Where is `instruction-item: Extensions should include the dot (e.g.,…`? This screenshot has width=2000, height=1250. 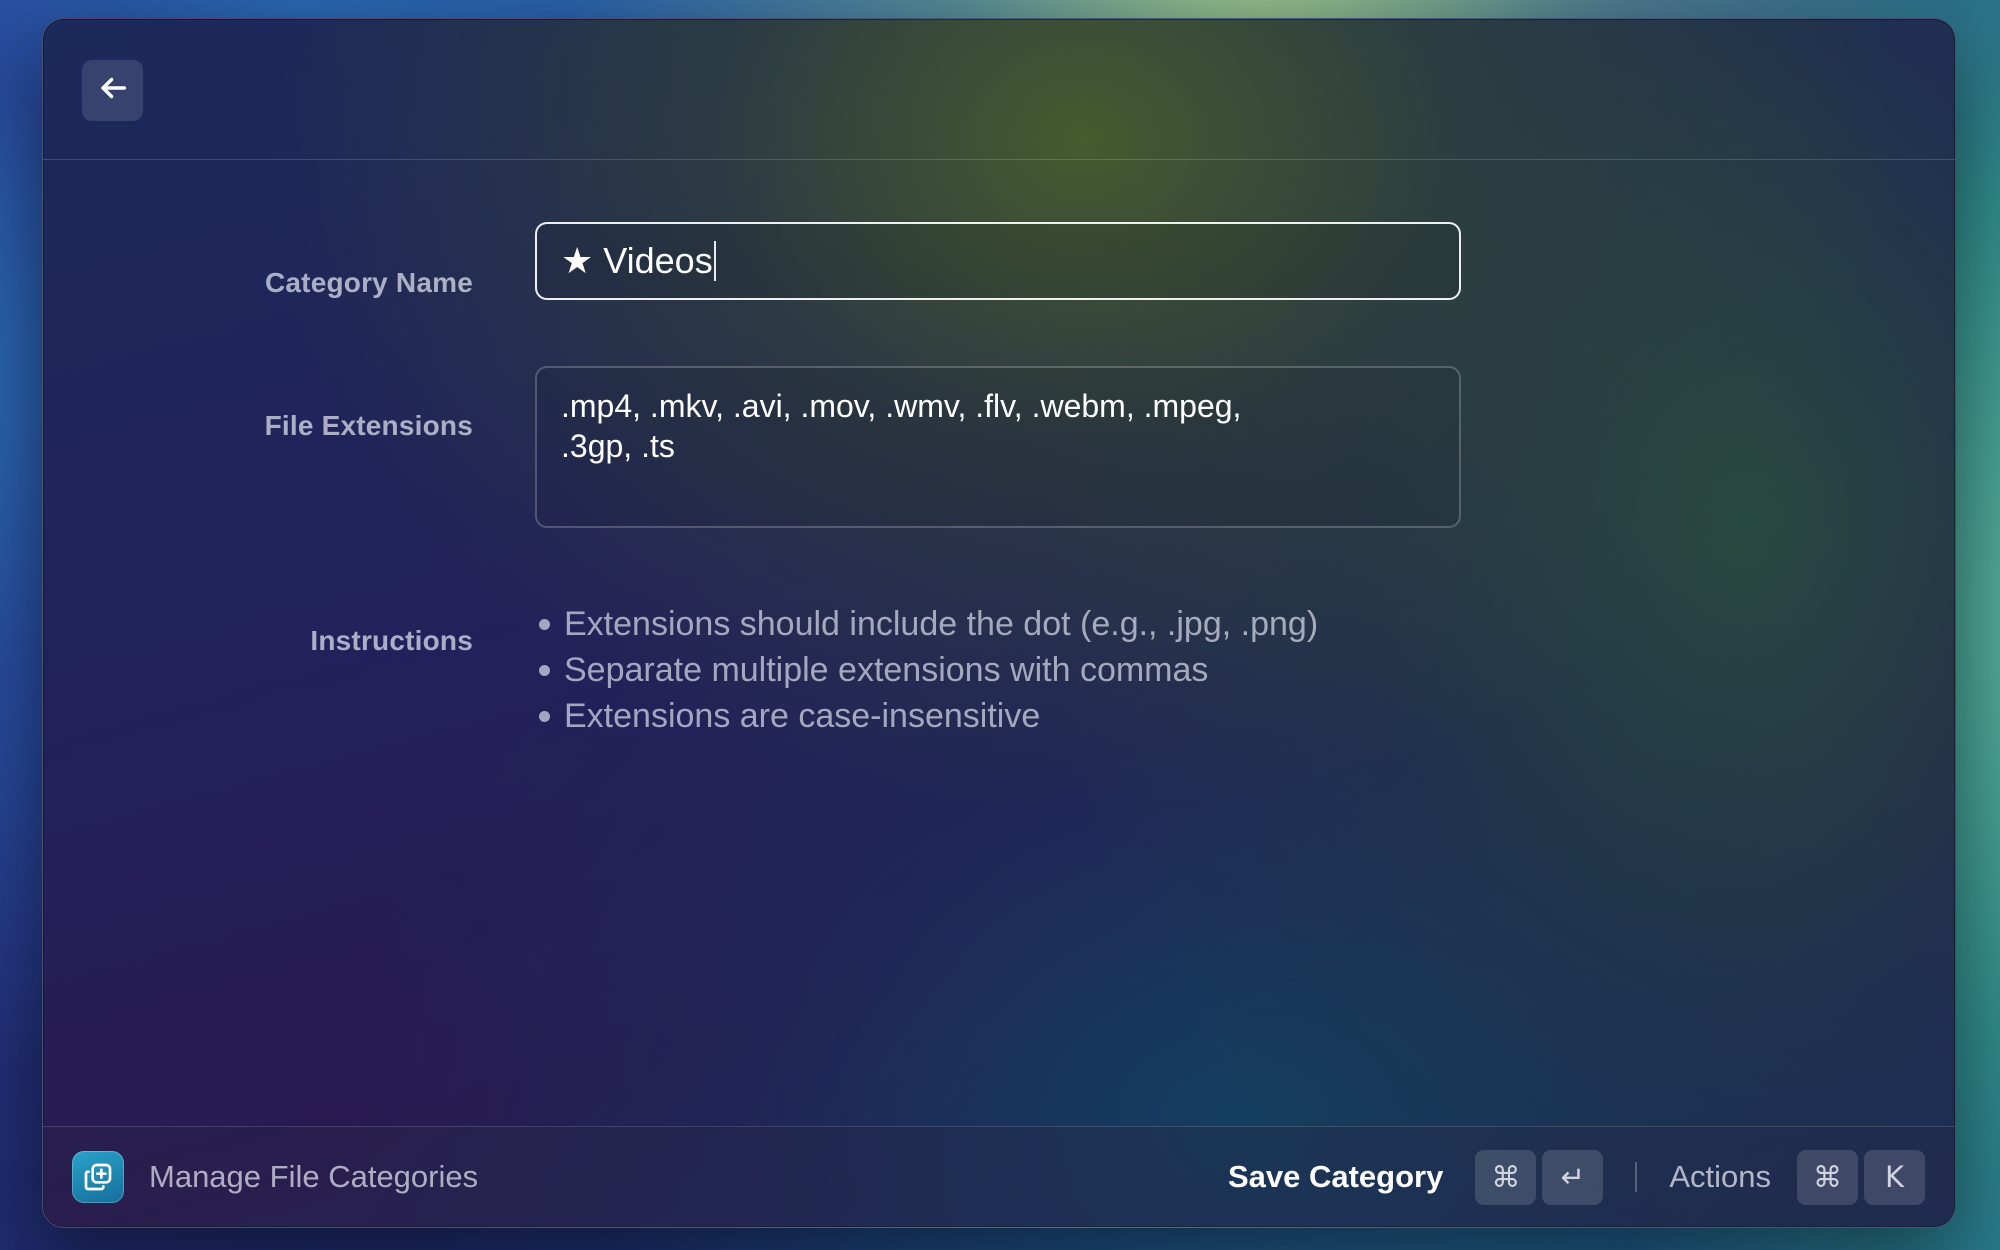 instruction-item: Extensions should include the dot (e.g.,… is located at coordinates (926, 624).